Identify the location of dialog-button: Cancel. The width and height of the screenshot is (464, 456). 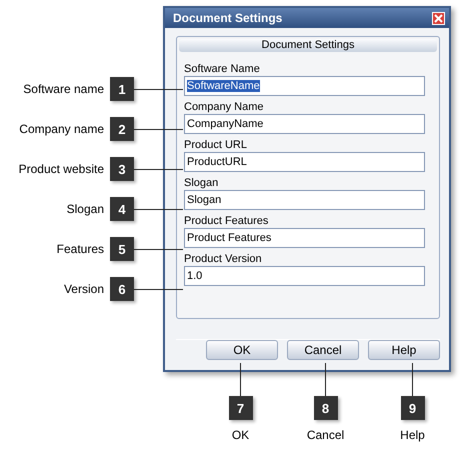
(323, 350).